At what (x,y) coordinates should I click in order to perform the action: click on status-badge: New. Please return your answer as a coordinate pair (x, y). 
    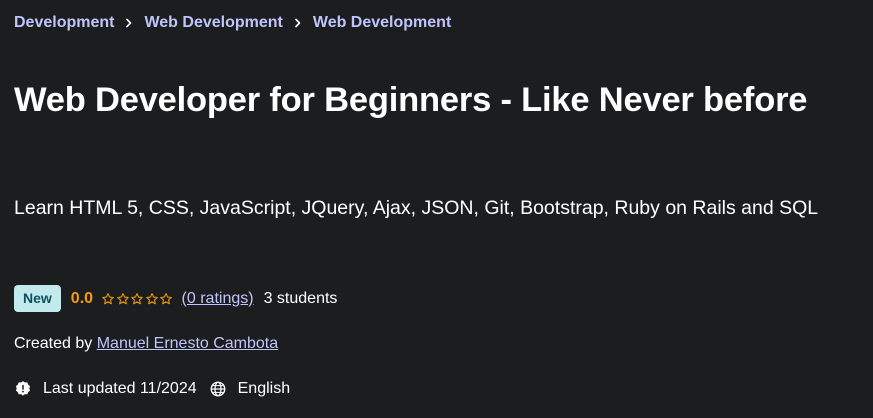
    Looking at the image, I should click on (37, 298).